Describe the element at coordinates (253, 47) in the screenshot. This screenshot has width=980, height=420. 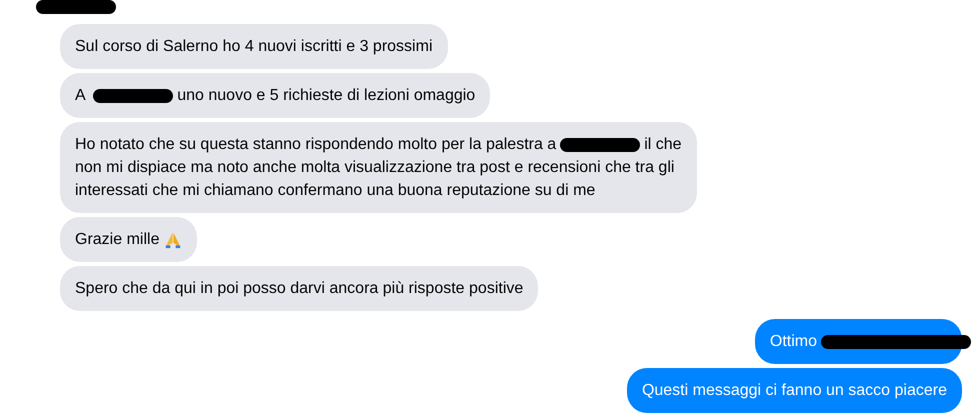
I see `message-text: Sul corso di Salerno ho 4 nuovi iscritti e 3 prossimi` at that location.